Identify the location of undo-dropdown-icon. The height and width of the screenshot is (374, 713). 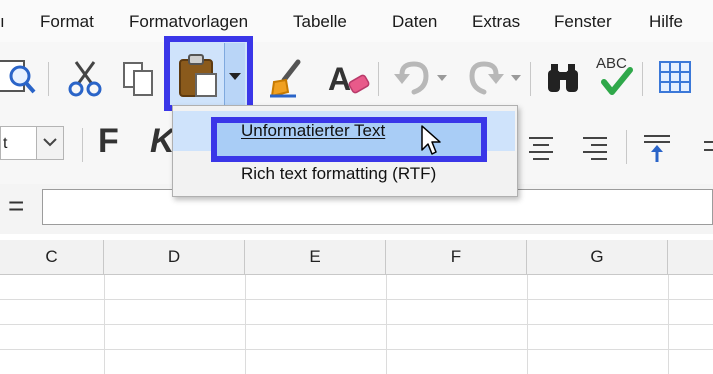
(442, 78).